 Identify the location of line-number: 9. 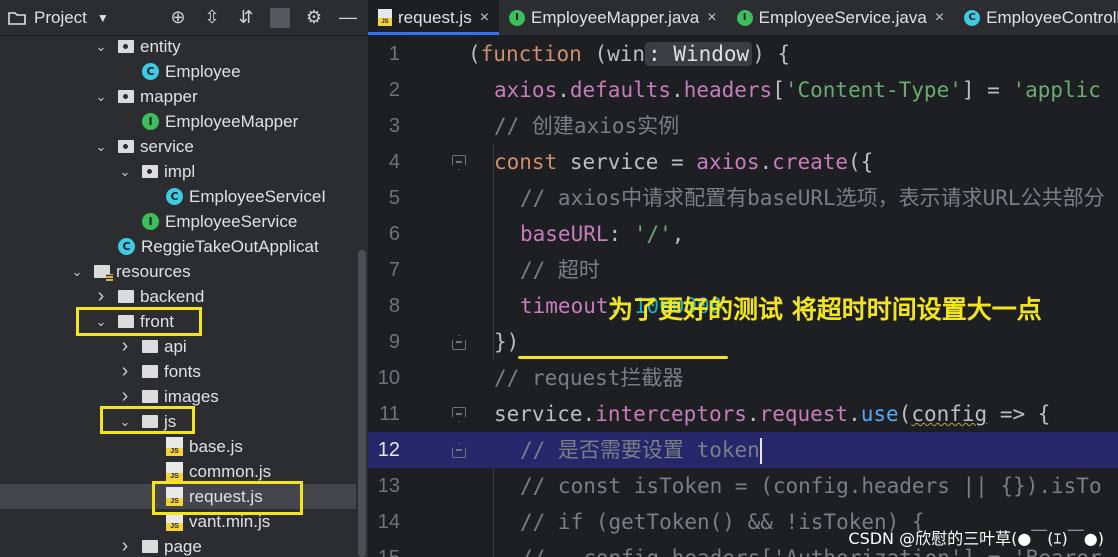
(394, 342).